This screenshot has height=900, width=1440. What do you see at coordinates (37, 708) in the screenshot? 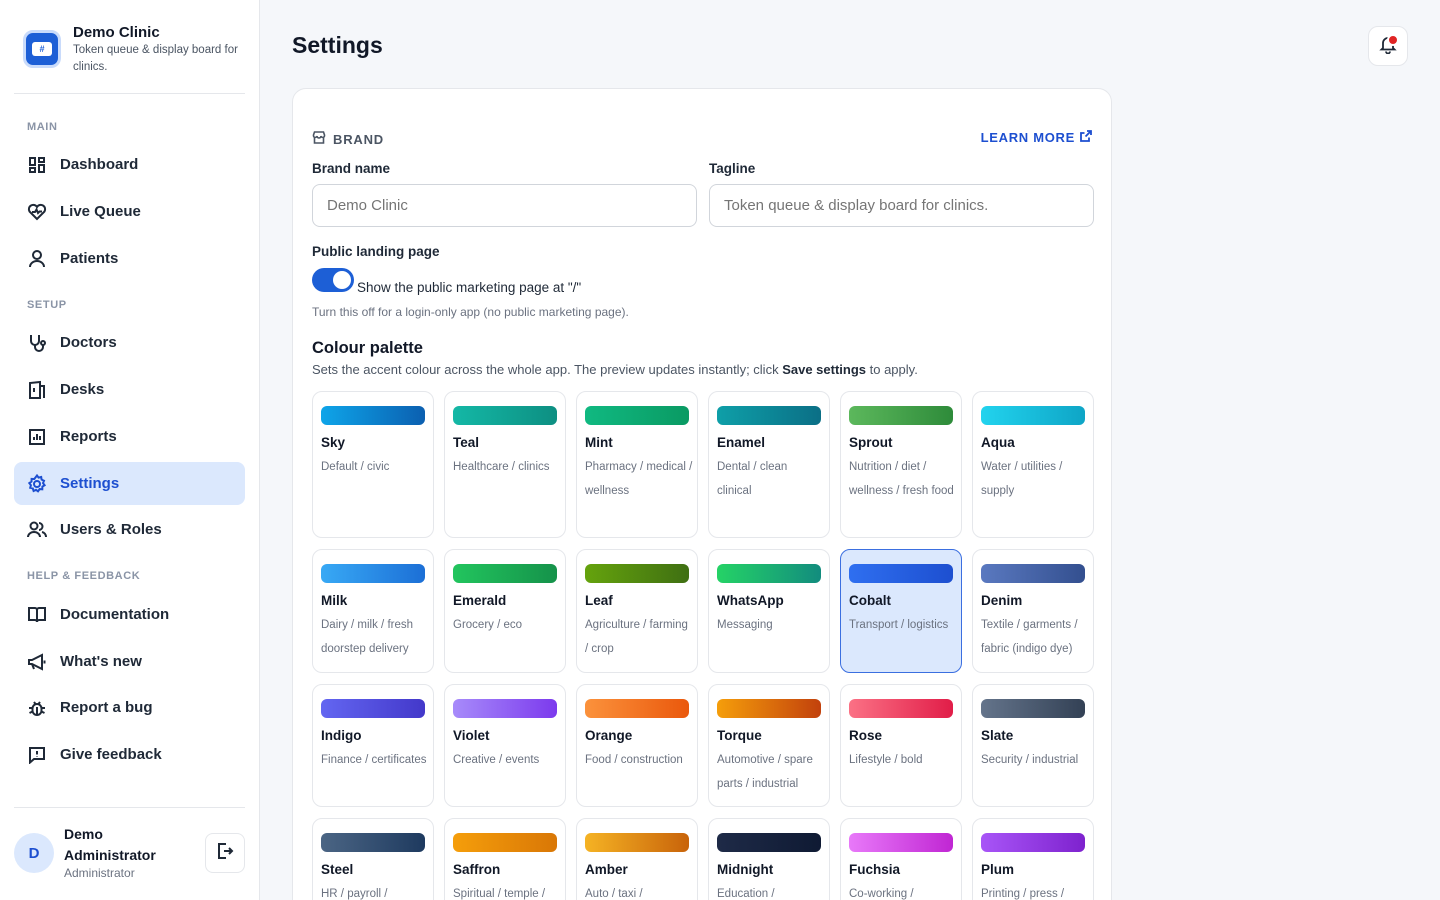
I see `bug-icon` at bounding box center [37, 708].